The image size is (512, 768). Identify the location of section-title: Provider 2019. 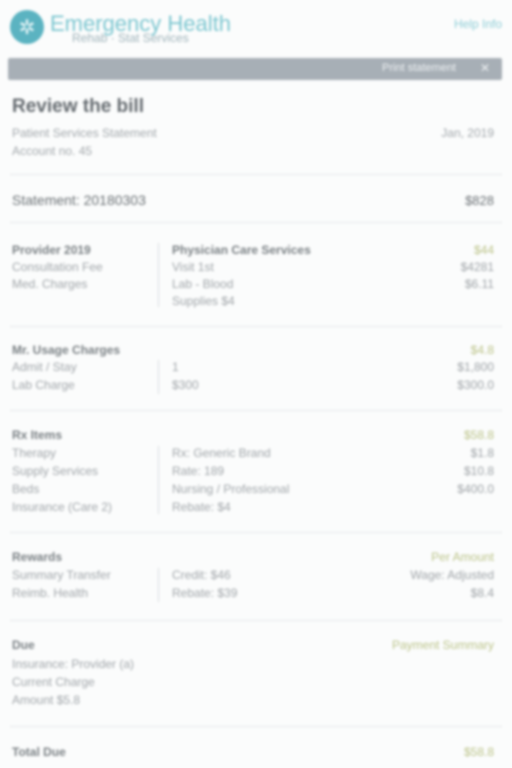
(51, 250).